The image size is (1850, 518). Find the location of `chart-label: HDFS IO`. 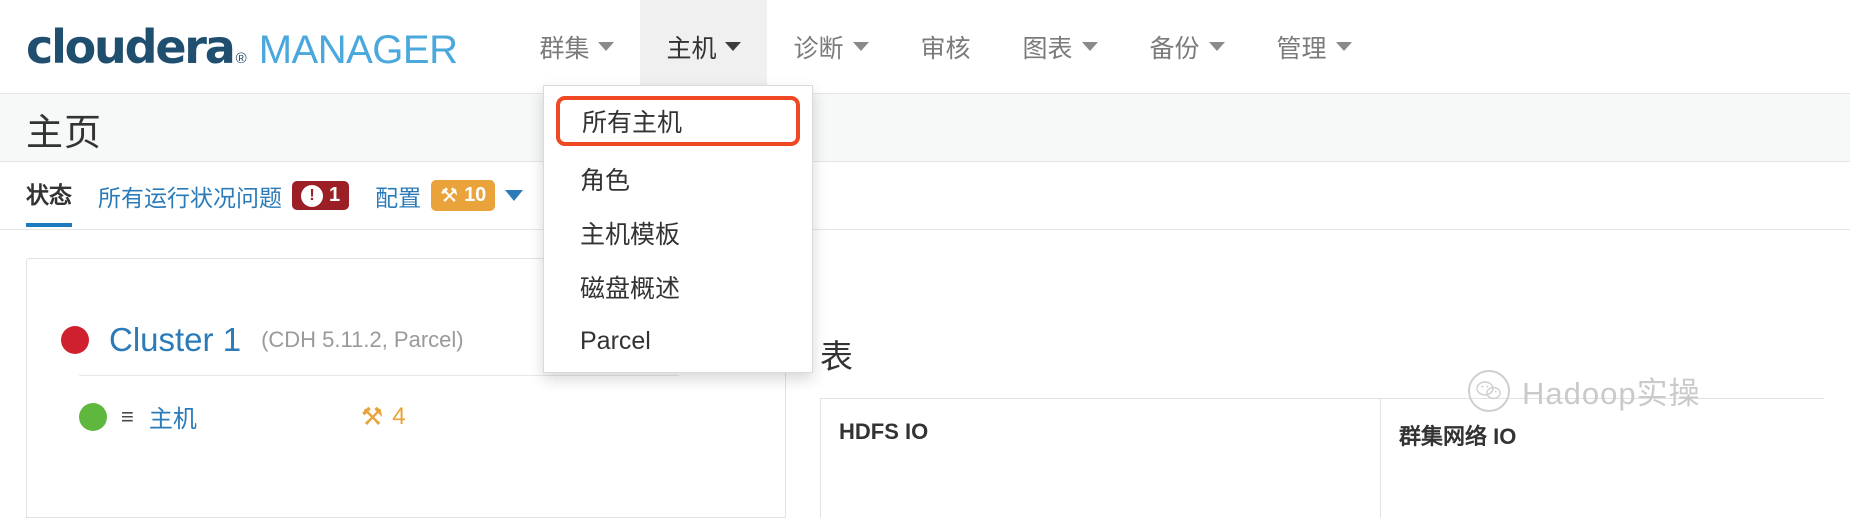

chart-label: HDFS IO is located at coordinates (884, 431).